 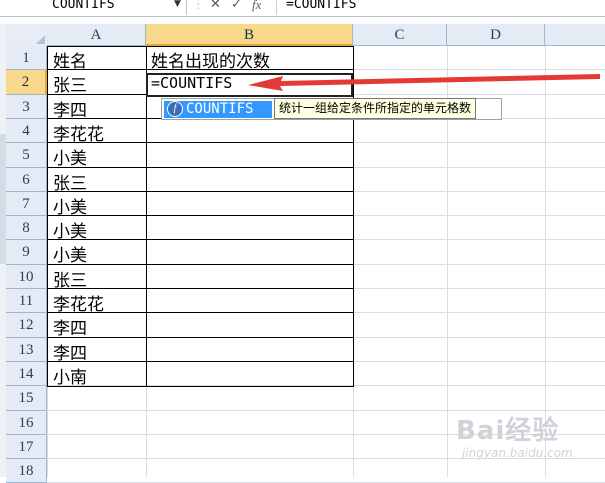 I want to click on baidu-jingyan-watermark: Bai经验 jingyan.baidu.com, so click(x=530, y=440).